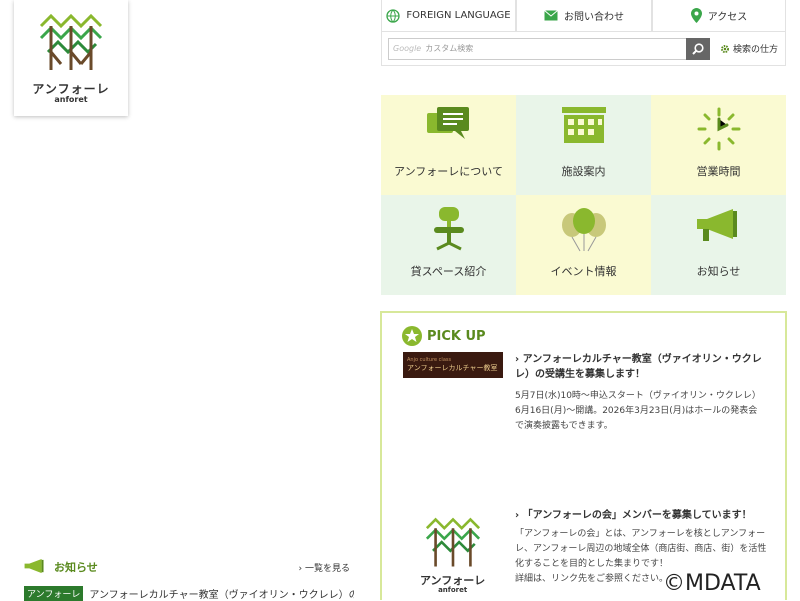  I want to click on tile-rental-space-label: 貸スペース紹介, so click(448, 271).